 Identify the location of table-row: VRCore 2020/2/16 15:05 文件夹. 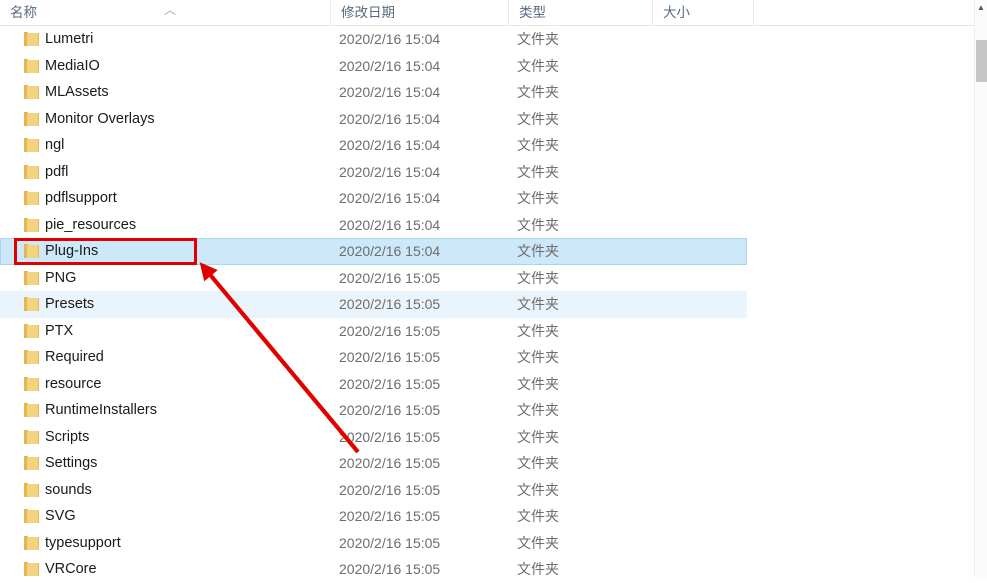
(493, 569).